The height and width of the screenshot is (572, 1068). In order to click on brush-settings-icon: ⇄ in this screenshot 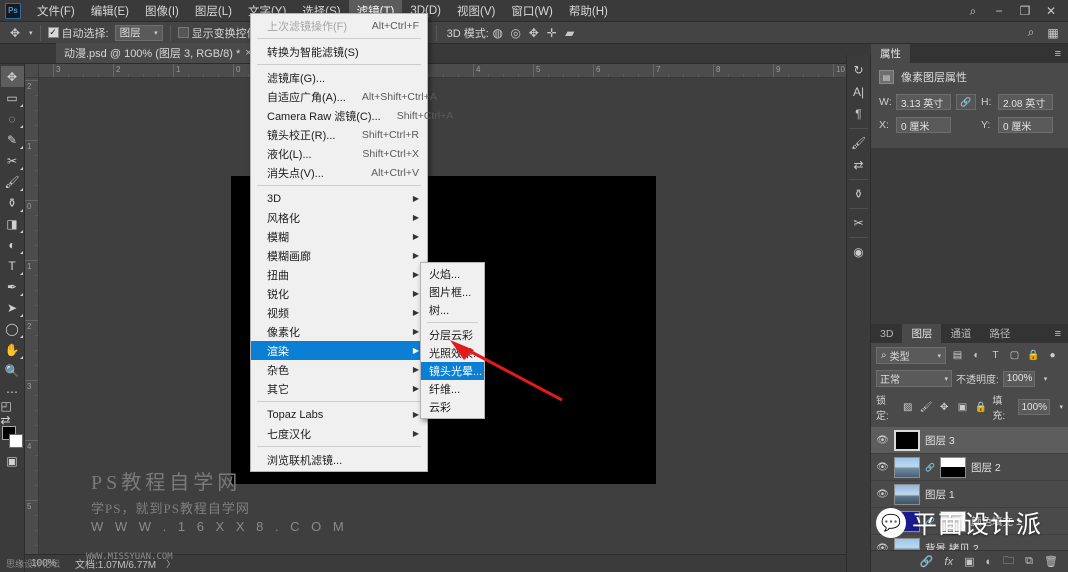, I will do `click(858, 165)`.